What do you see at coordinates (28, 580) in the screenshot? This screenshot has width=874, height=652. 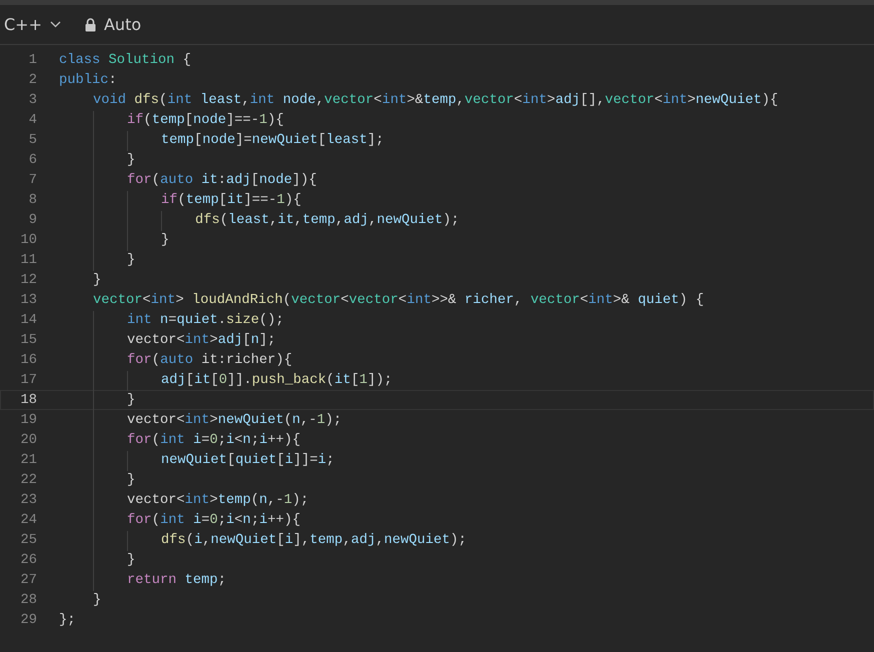 I see `line-number: 27` at bounding box center [28, 580].